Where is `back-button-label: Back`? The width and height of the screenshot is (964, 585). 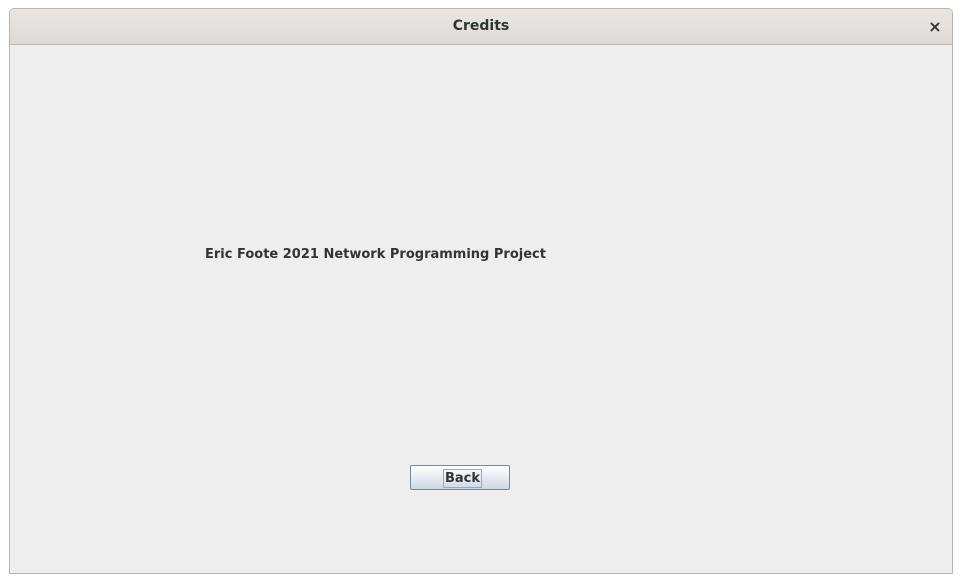
back-button-label: Back is located at coordinates (463, 478).